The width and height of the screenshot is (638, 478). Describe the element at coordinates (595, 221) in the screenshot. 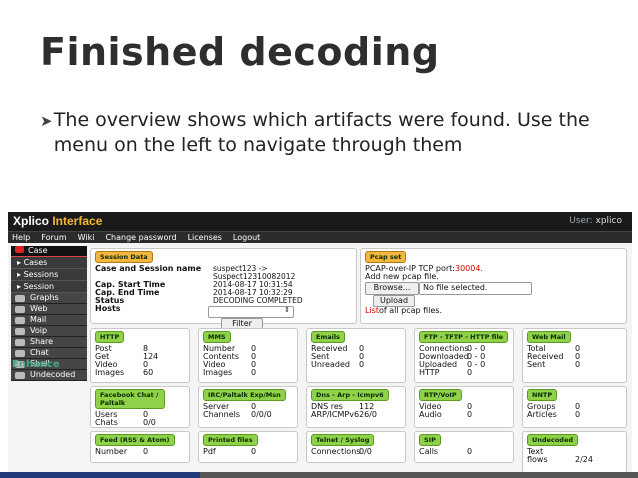

I see `user-info: User: xplico` at that location.